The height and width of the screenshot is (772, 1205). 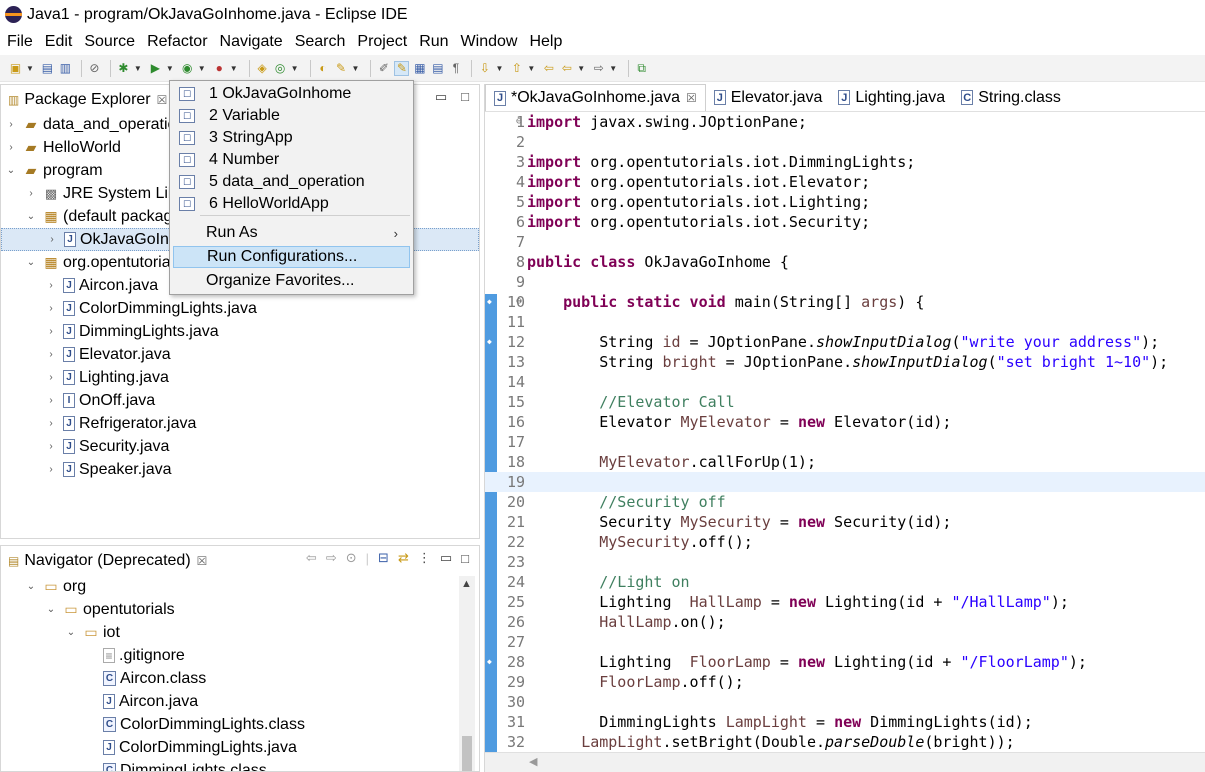 I want to click on code-line: 8 public class OkJavaGoInhome {, so click(x=845, y=262).